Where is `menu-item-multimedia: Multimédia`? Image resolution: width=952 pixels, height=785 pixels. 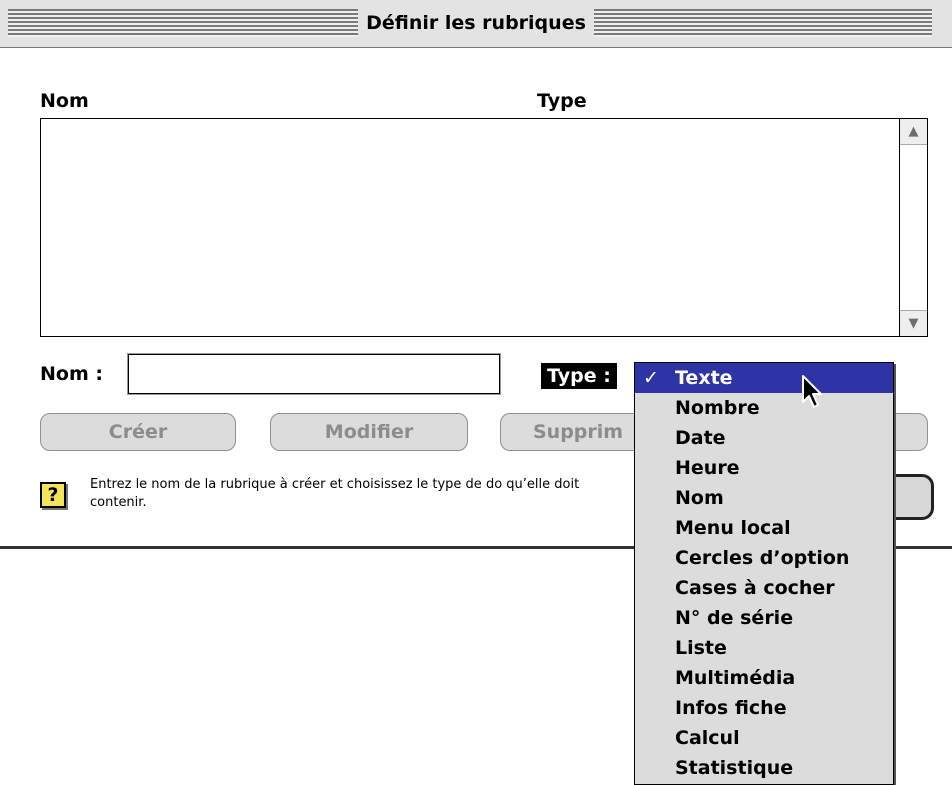
menu-item-multimedia: Multimédia is located at coordinates (764, 678).